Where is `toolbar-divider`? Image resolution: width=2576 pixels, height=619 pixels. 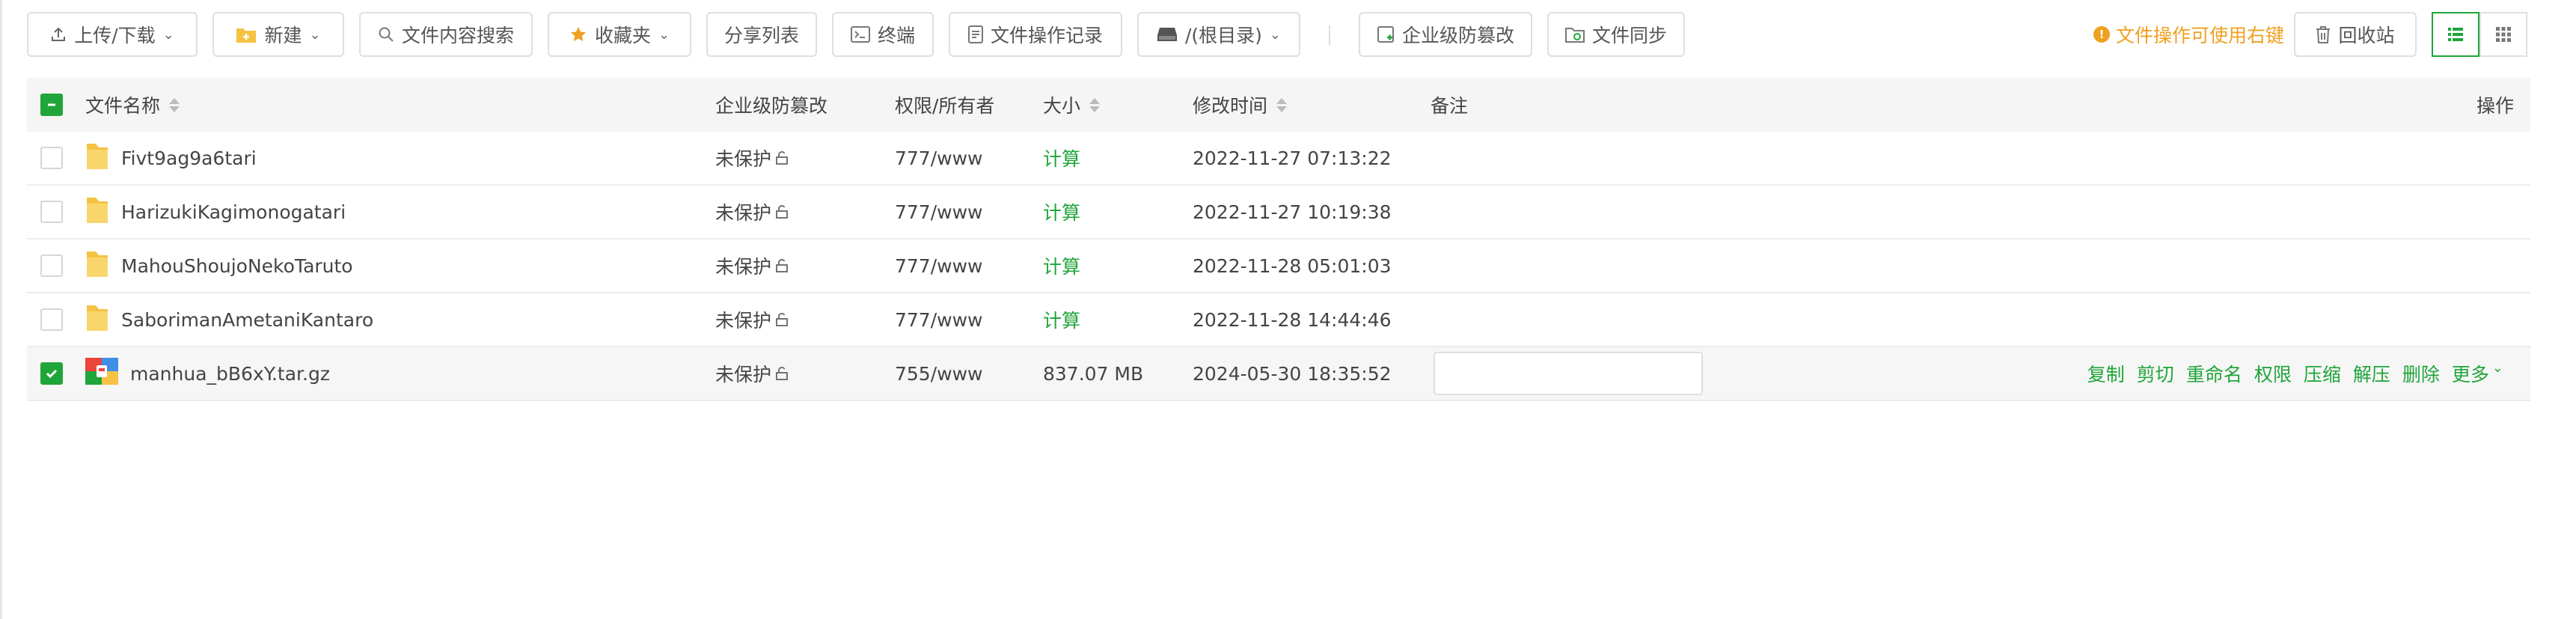
toolbar-divider is located at coordinates (1329, 35).